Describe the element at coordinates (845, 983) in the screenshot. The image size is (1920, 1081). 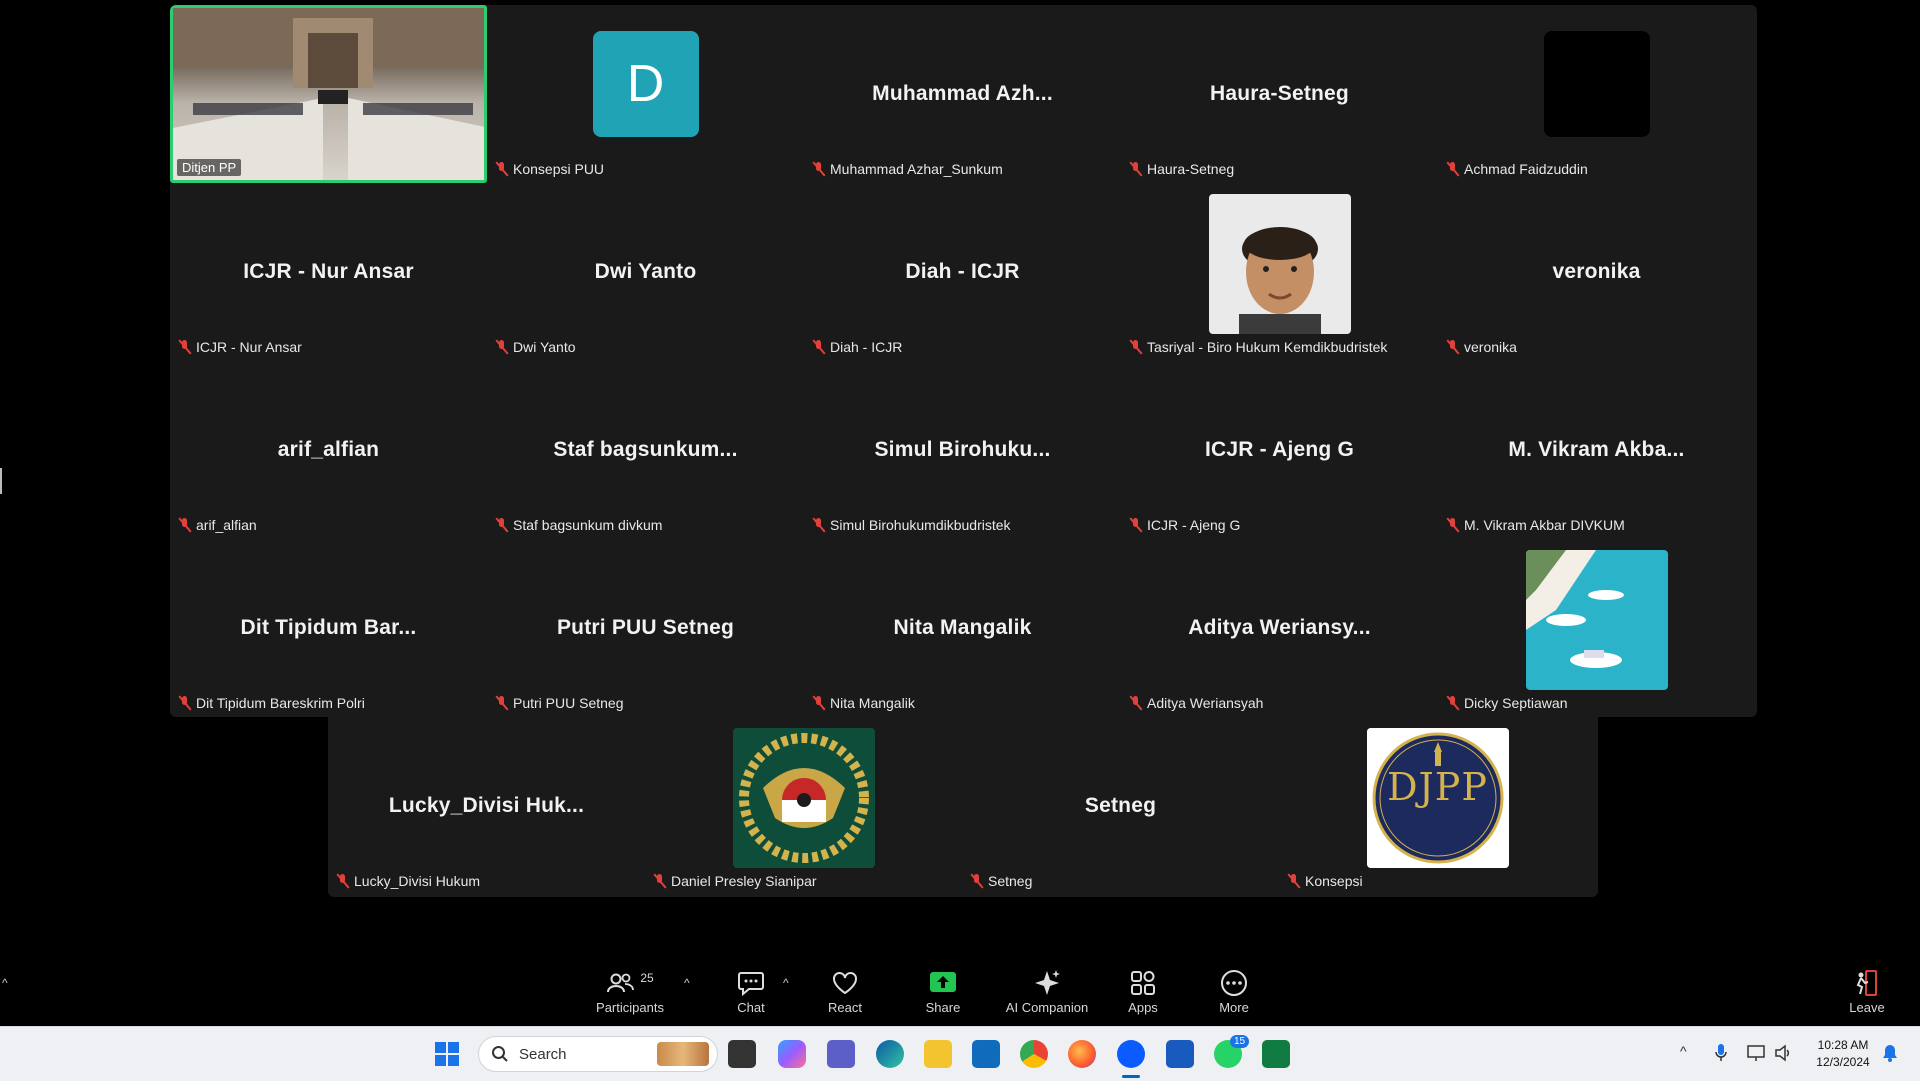
I see `heart-icon` at that location.